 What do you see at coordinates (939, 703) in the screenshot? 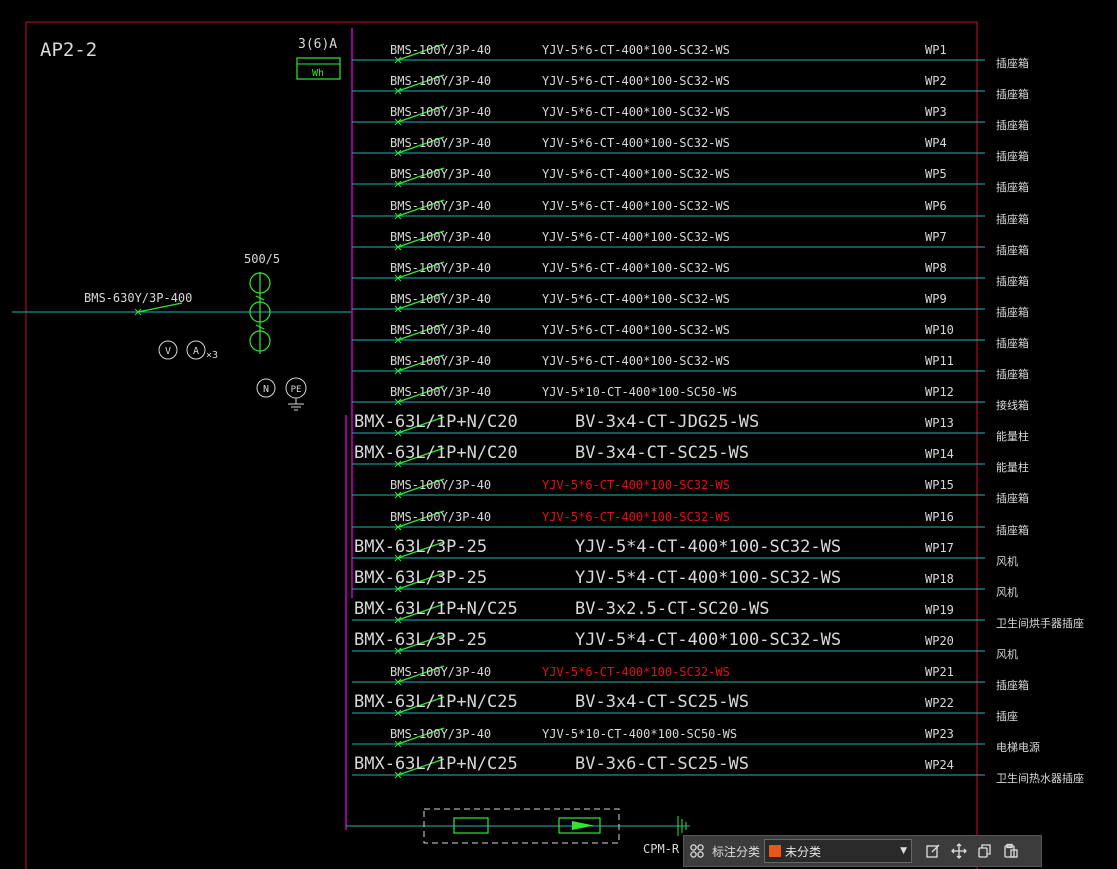
I see `circuit-id-label: WP22` at bounding box center [939, 703].